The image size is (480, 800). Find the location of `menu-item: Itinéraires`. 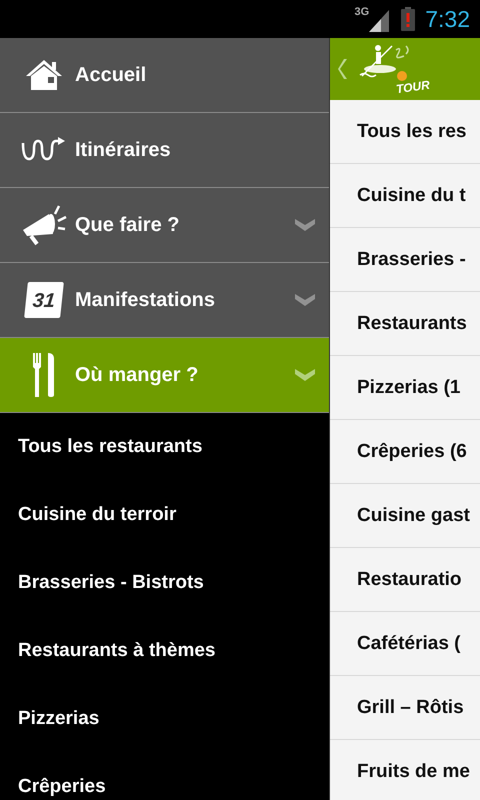

menu-item: Itinéraires is located at coordinates (164, 150).